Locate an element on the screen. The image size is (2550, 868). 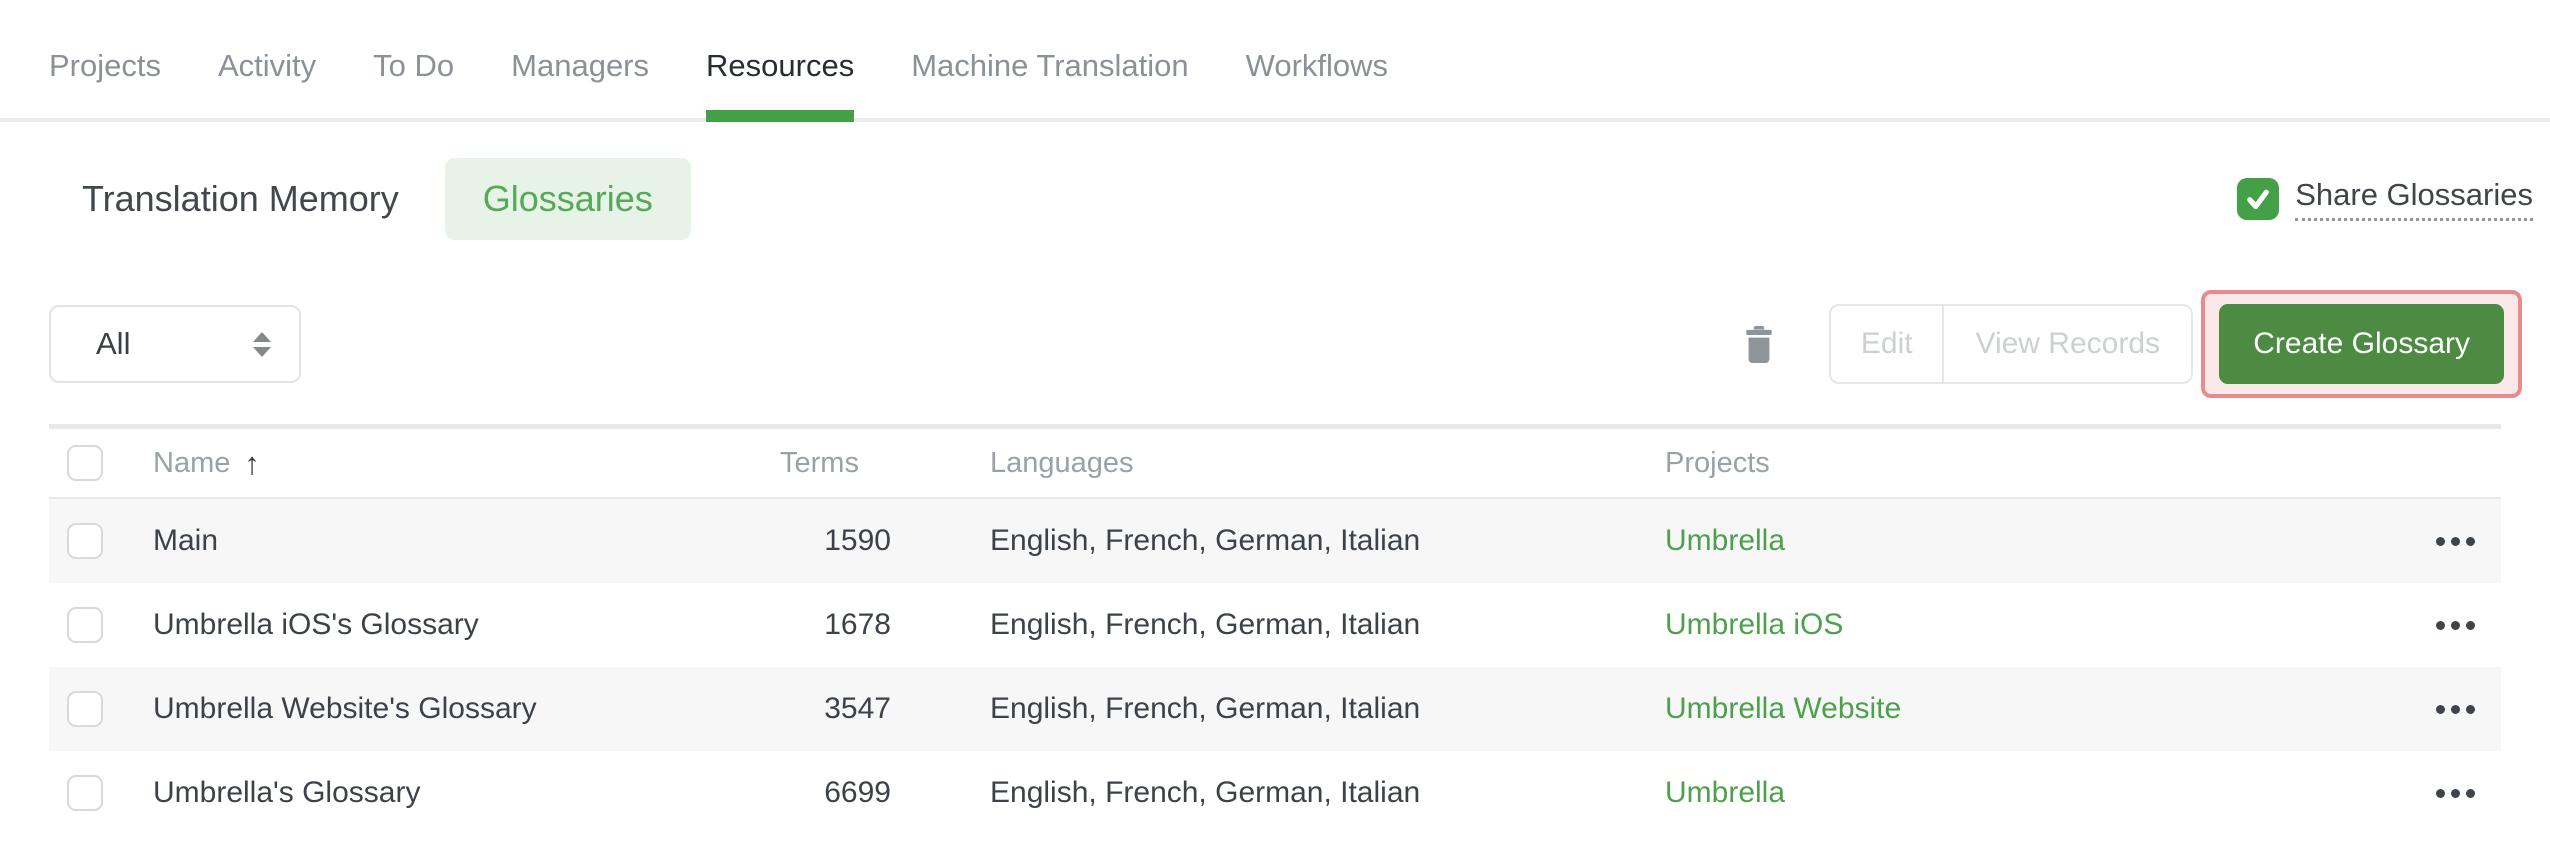
glossary-name: Umbrella Website's Glossary is located at coordinates (345, 708).